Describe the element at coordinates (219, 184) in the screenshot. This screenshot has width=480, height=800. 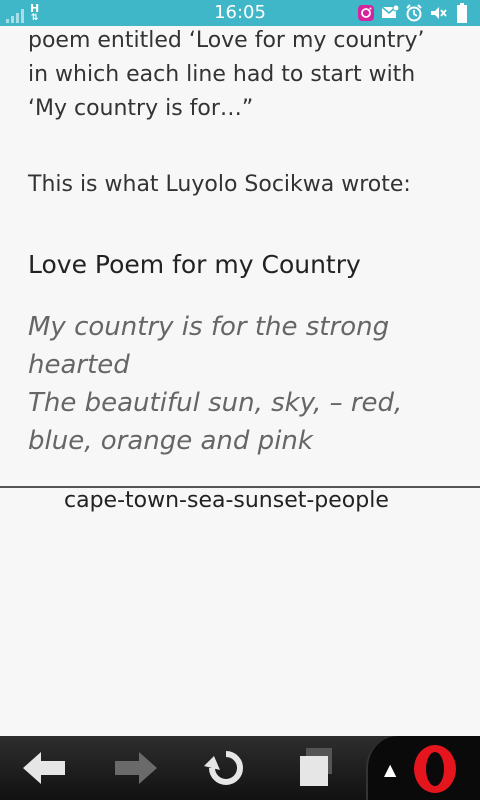
I see `paragraph-author: This is what Luyolo Socikwa wrote:` at that location.